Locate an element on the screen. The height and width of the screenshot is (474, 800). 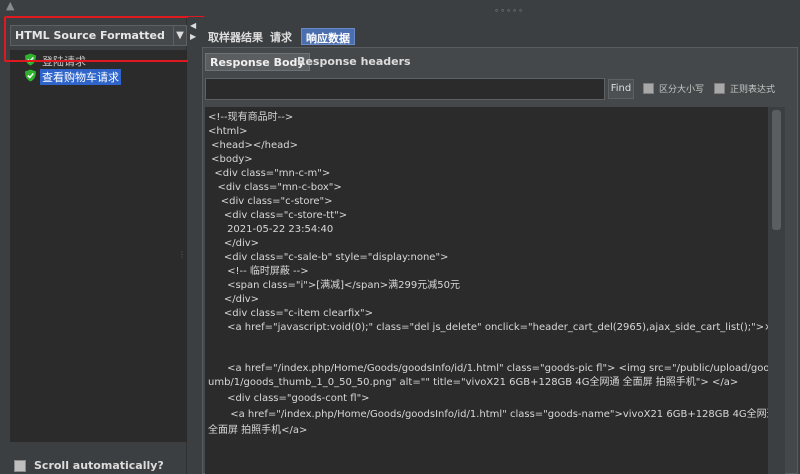
code-line: <div class="c-item clearfix"> is located at coordinates (291, 313).